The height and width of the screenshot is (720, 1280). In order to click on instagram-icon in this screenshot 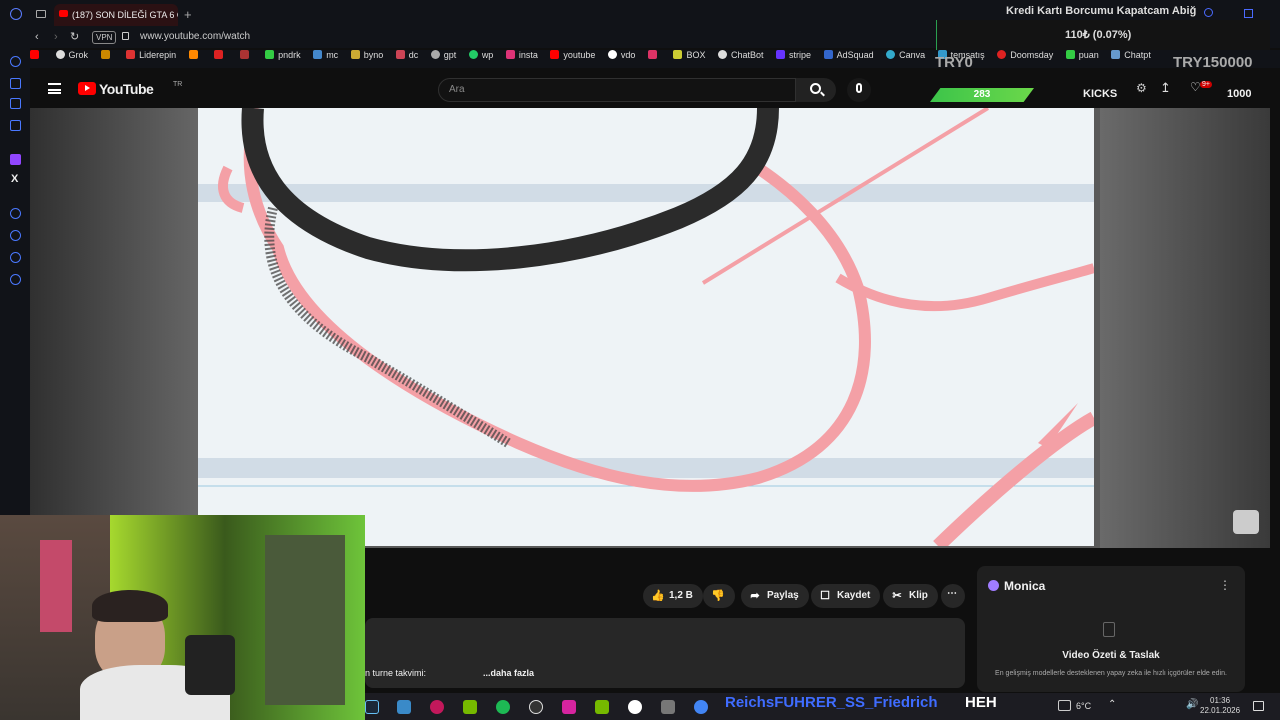, I will do `click(569, 707)`.